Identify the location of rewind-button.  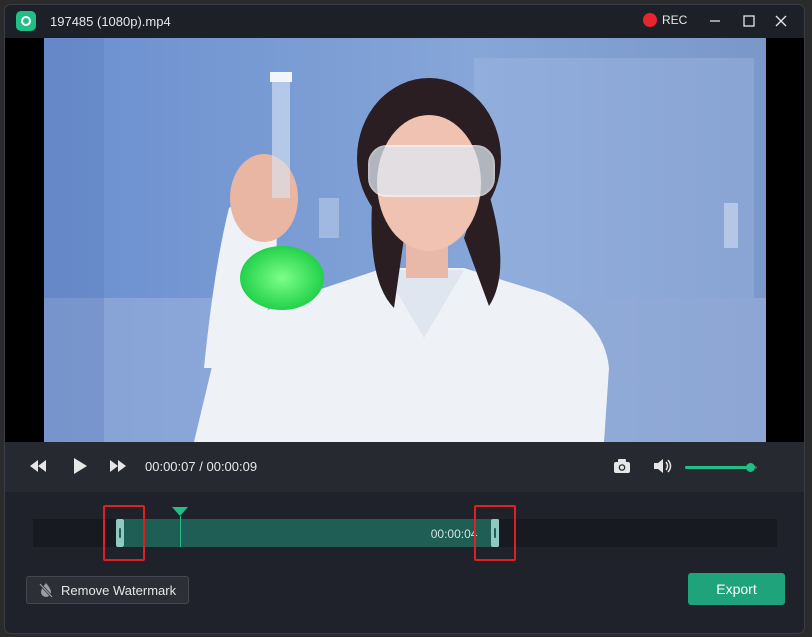
(38, 466).